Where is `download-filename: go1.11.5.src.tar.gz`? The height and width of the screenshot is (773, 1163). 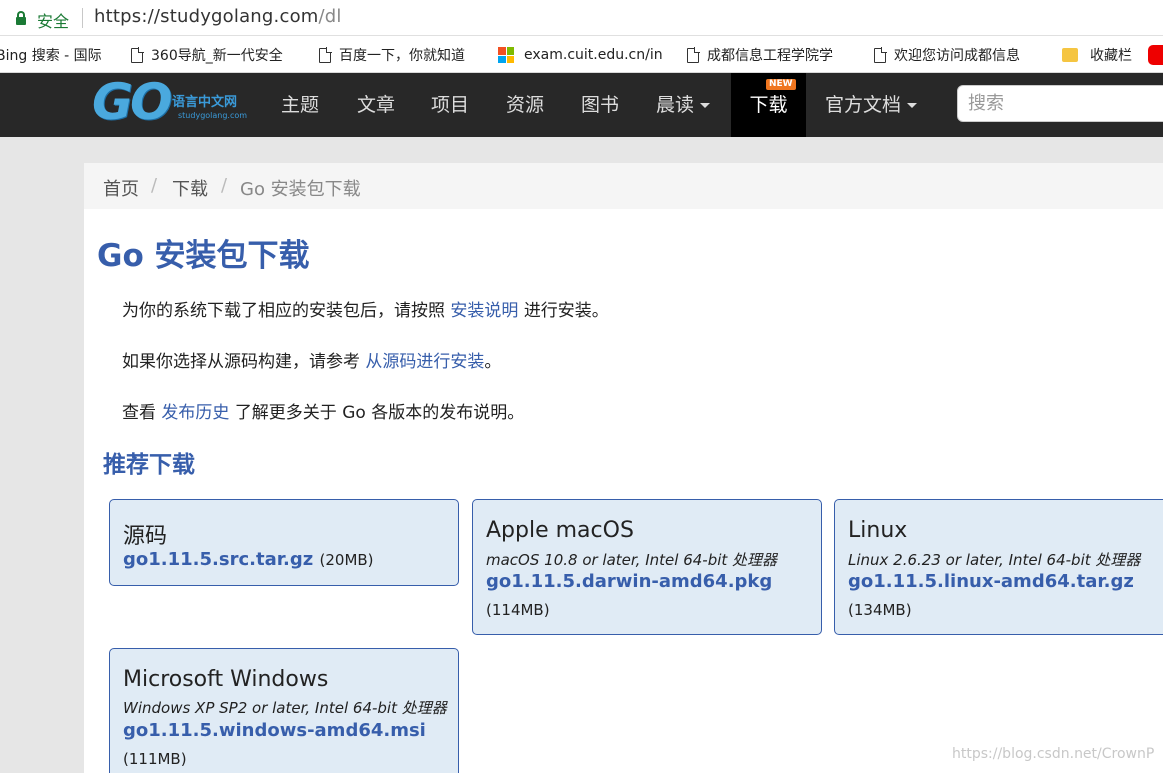
download-filename: go1.11.5.src.tar.gz is located at coordinates (218, 559).